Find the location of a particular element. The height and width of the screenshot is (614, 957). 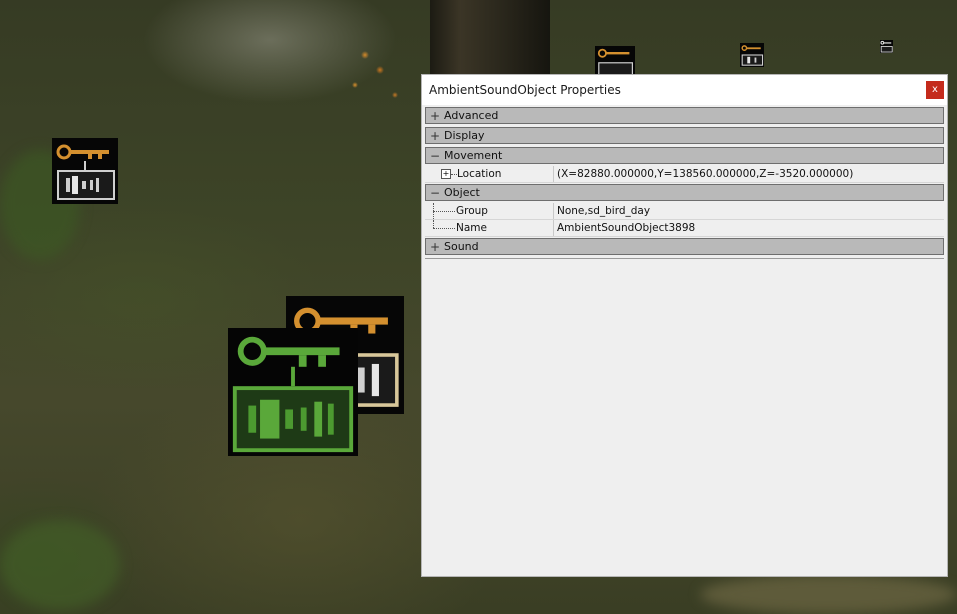

category-label: Object is located at coordinates (462, 192).